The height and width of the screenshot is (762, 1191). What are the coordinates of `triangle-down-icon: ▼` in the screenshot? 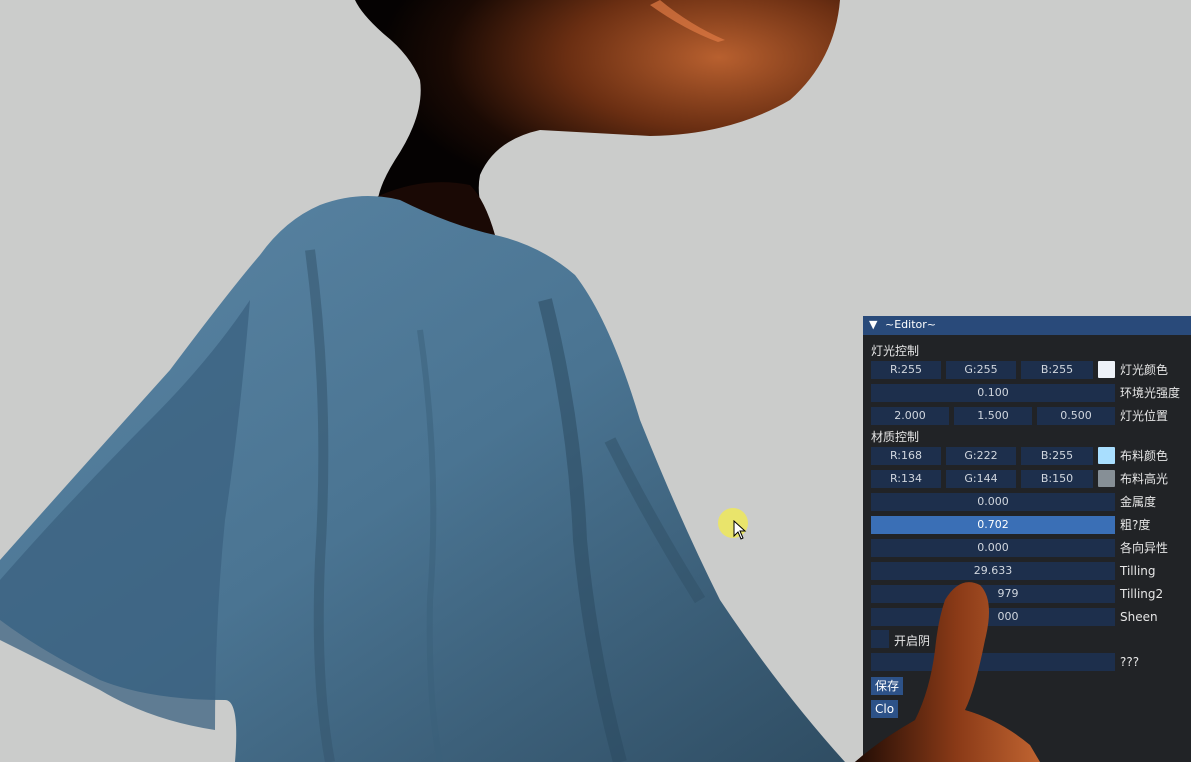 It's located at (873, 324).